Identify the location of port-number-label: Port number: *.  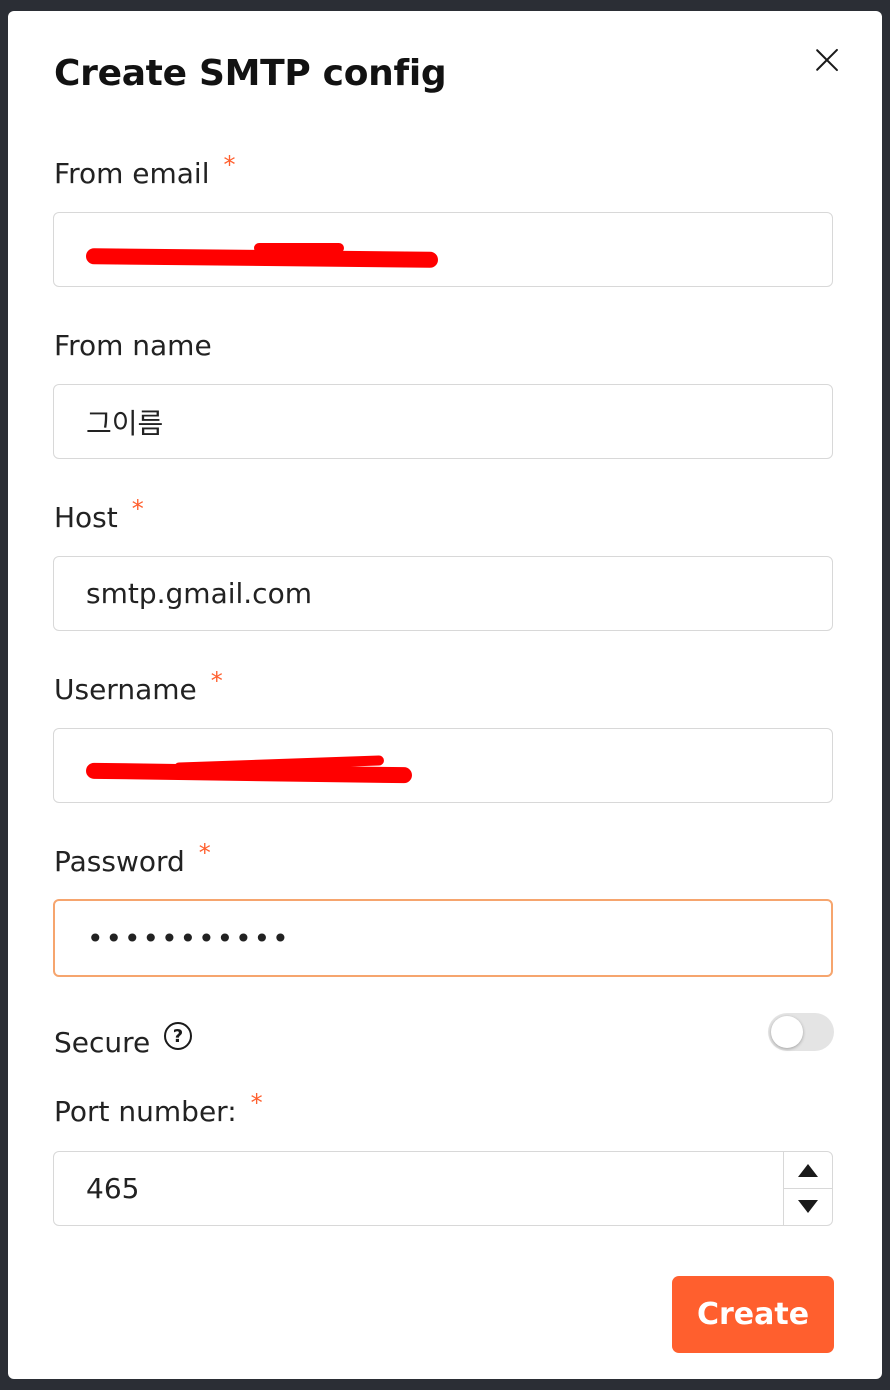
(158, 1108).